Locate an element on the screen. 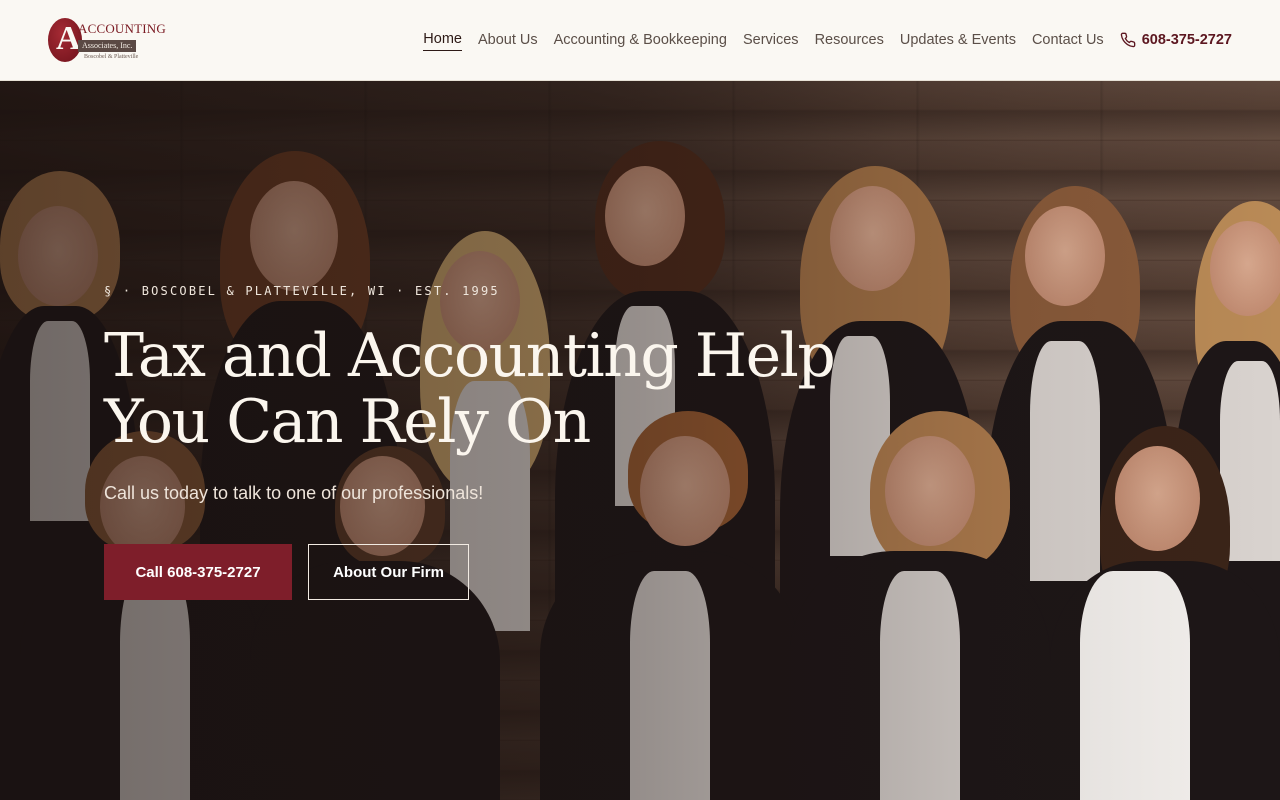 The width and height of the screenshot is (1280, 800). header-phone-number: 608-375-2727 is located at coordinates (1186, 40).